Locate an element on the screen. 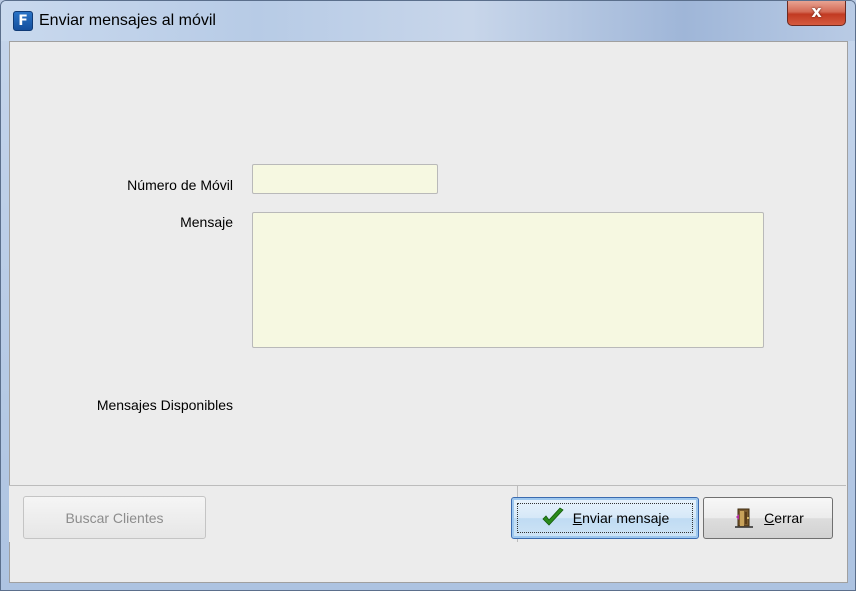 The width and height of the screenshot is (856, 591). phone-number-label: Número de Móvil is located at coordinates (180, 185).